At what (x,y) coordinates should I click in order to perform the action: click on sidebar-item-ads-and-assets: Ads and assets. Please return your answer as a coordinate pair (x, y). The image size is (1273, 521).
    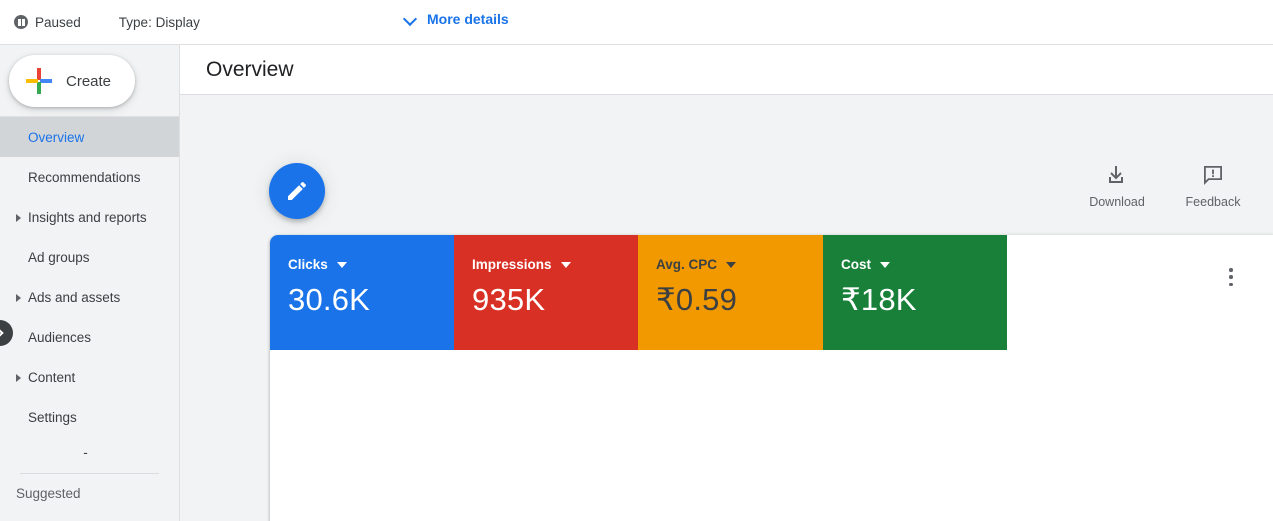
    Looking at the image, I should click on (89, 297).